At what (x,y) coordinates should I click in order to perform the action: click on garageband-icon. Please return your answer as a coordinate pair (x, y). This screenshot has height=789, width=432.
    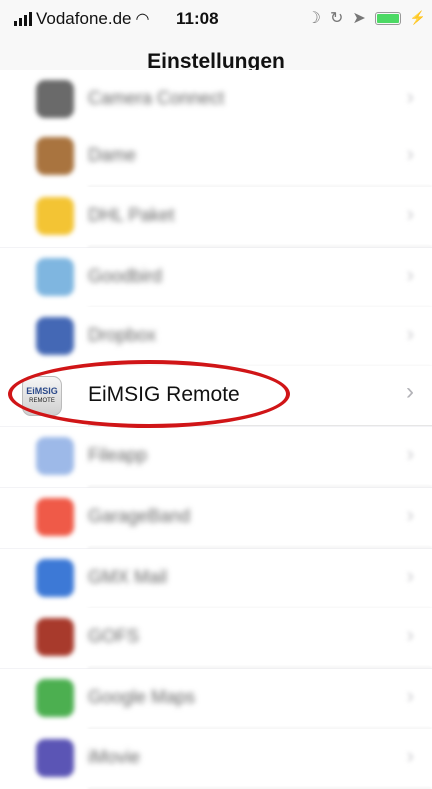
    Looking at the image, I should click on (55, 517).